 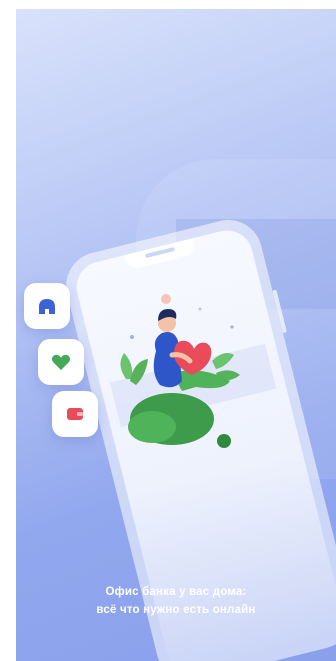 What do you see at coordinates (176, 592) in the screenshot?
I see `caption-line-1: Офис банка у вас дома:` at bounding box center [176, 592].